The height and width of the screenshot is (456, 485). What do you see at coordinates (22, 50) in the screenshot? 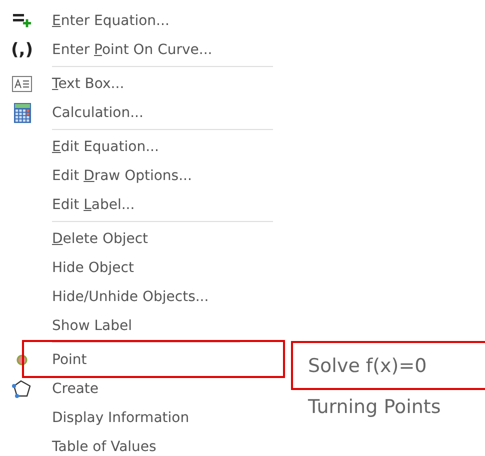
I see `point-icon: (,)` at bounding box center [22, 50].